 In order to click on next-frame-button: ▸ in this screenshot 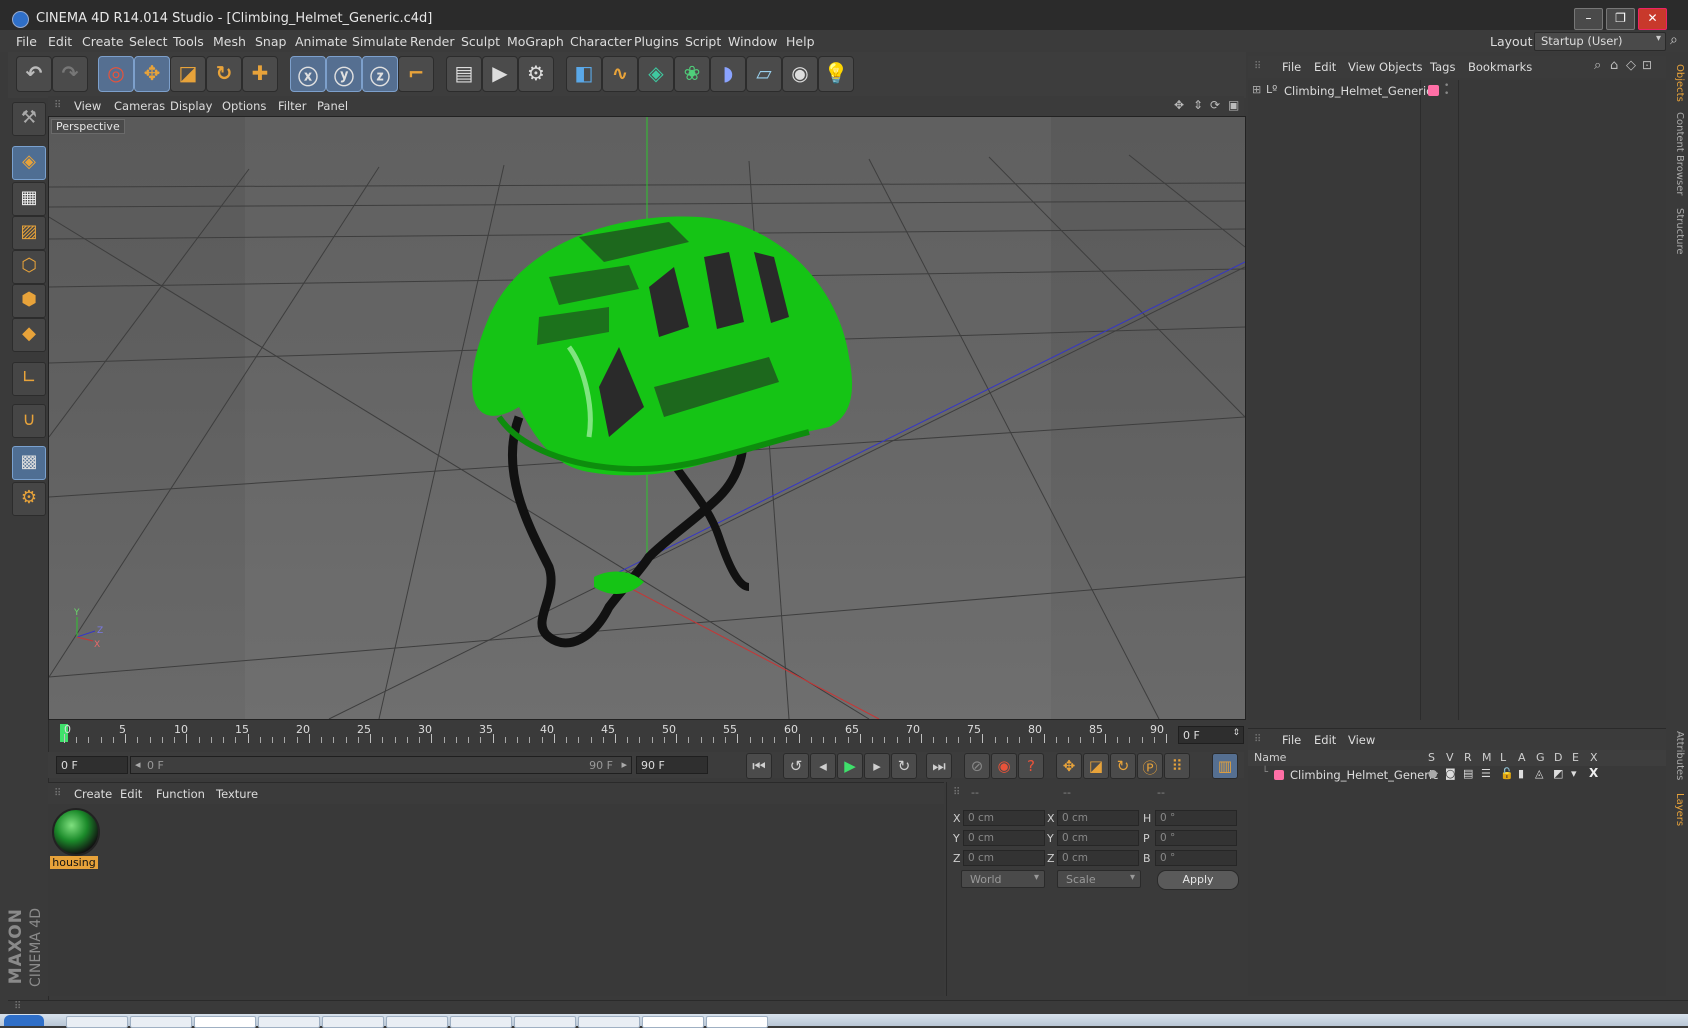, I will do `click(877, 766)`.